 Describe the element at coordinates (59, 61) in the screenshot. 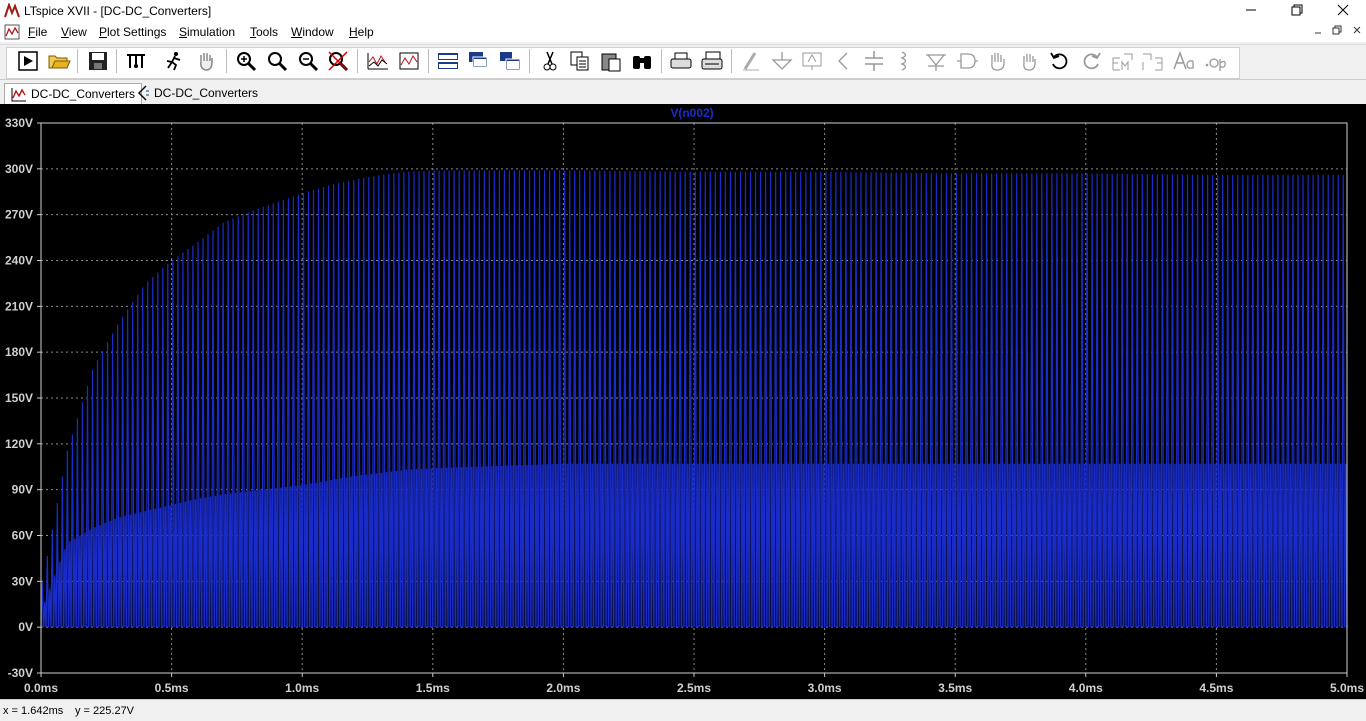

I see `open-button` at that location.